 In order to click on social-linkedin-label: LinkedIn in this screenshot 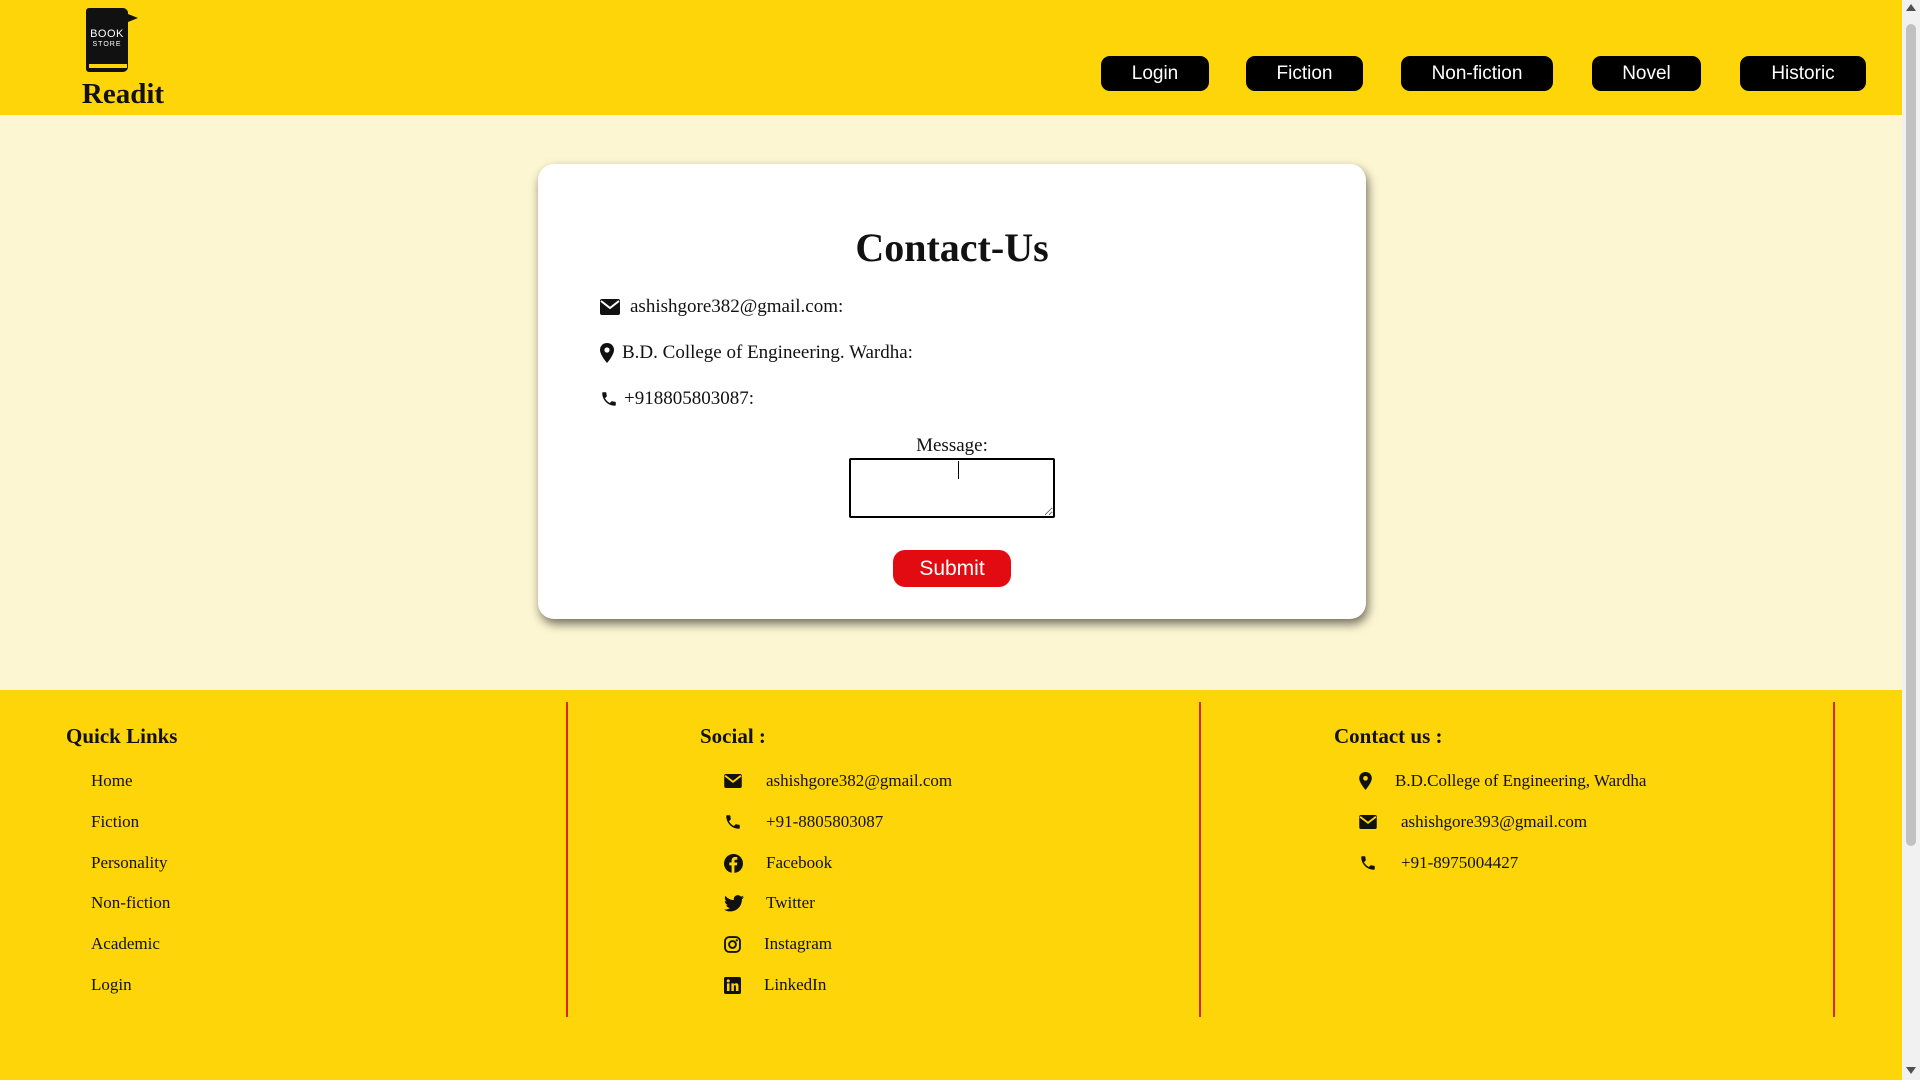, I will do `click(795, 984)`.